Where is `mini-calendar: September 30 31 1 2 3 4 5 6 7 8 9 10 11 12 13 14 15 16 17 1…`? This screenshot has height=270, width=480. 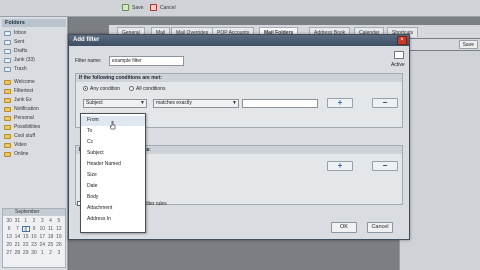 mini-calendar: September 30 31 1 2 3 4 5 6 7 8 9 10 11 12 13 14 15 16 17 1… is located at coordinates (34, 238).